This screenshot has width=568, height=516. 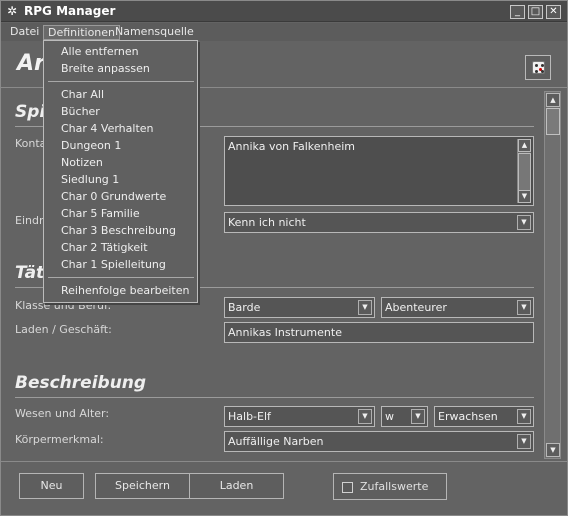 What do you see at coordinates (267, 222) in the screenshot?
I see `impression-value: Kenn ich nicht` at bounding box center [267, 222].